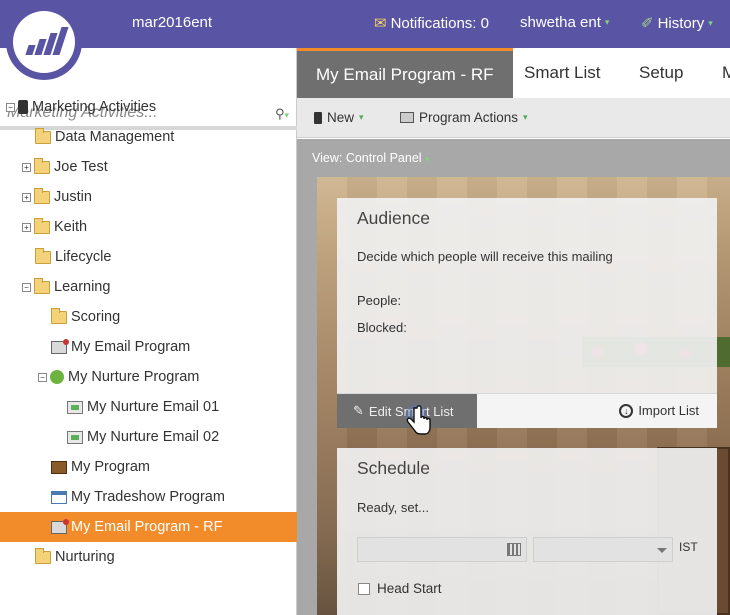  What do you see at coordinates (367, 158) in the screenshot?
I see `view-selector-label: View: Control Panel` at bounding box center [367, 158].